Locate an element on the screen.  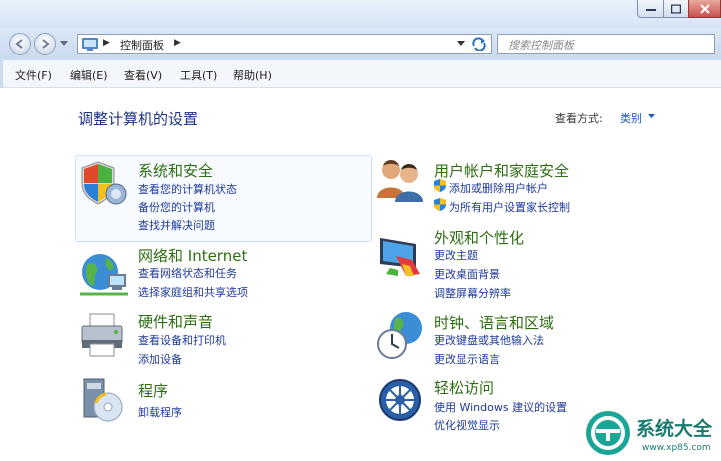
link-change-background: 更改桌面背景 is located at coordinates (467, 274).